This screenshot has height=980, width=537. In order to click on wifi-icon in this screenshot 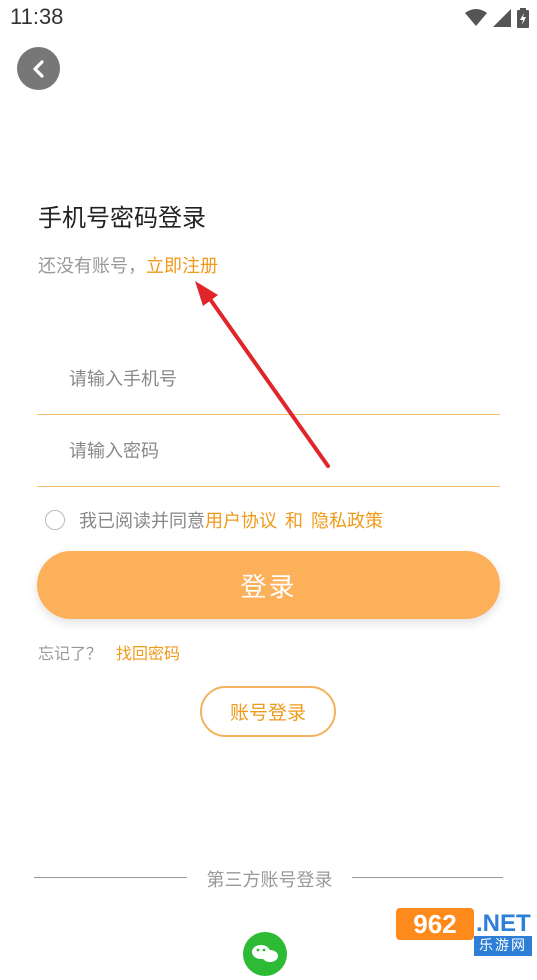, I will do `click(476, 17)`.